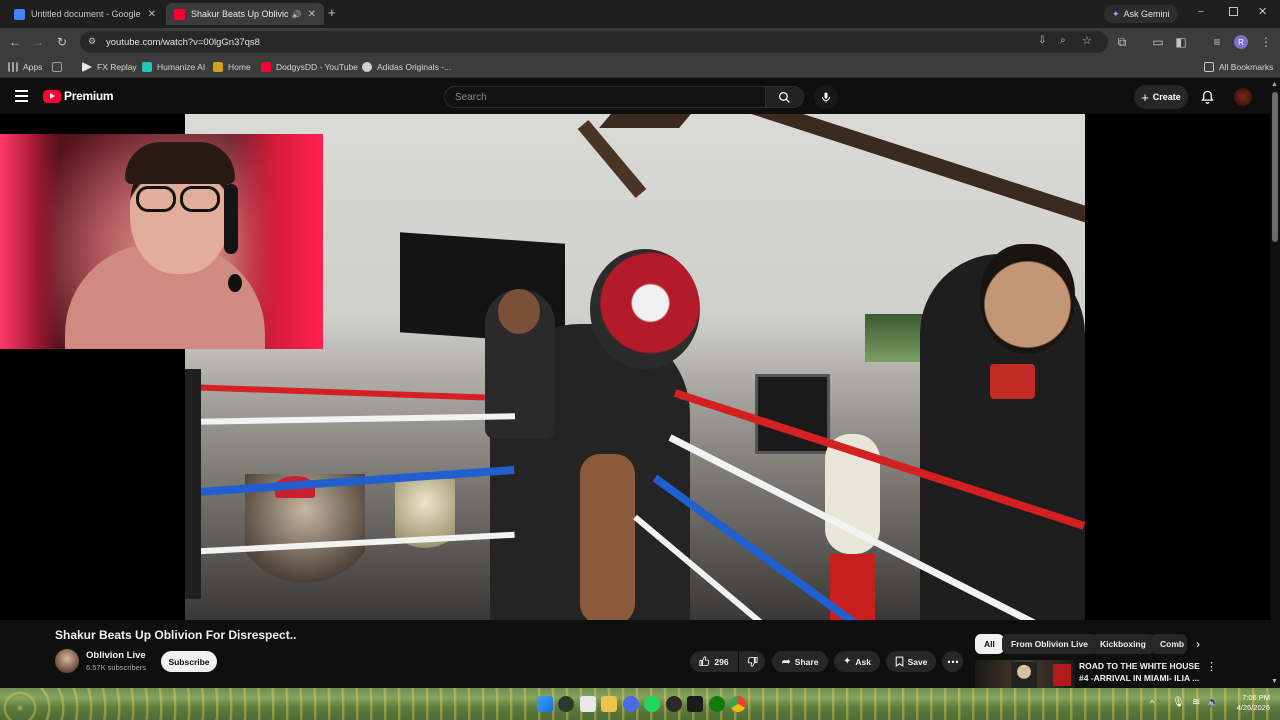  Describe the element at coordinates (67, 661) in the screenshot. I see `channel-avatar` at that location.